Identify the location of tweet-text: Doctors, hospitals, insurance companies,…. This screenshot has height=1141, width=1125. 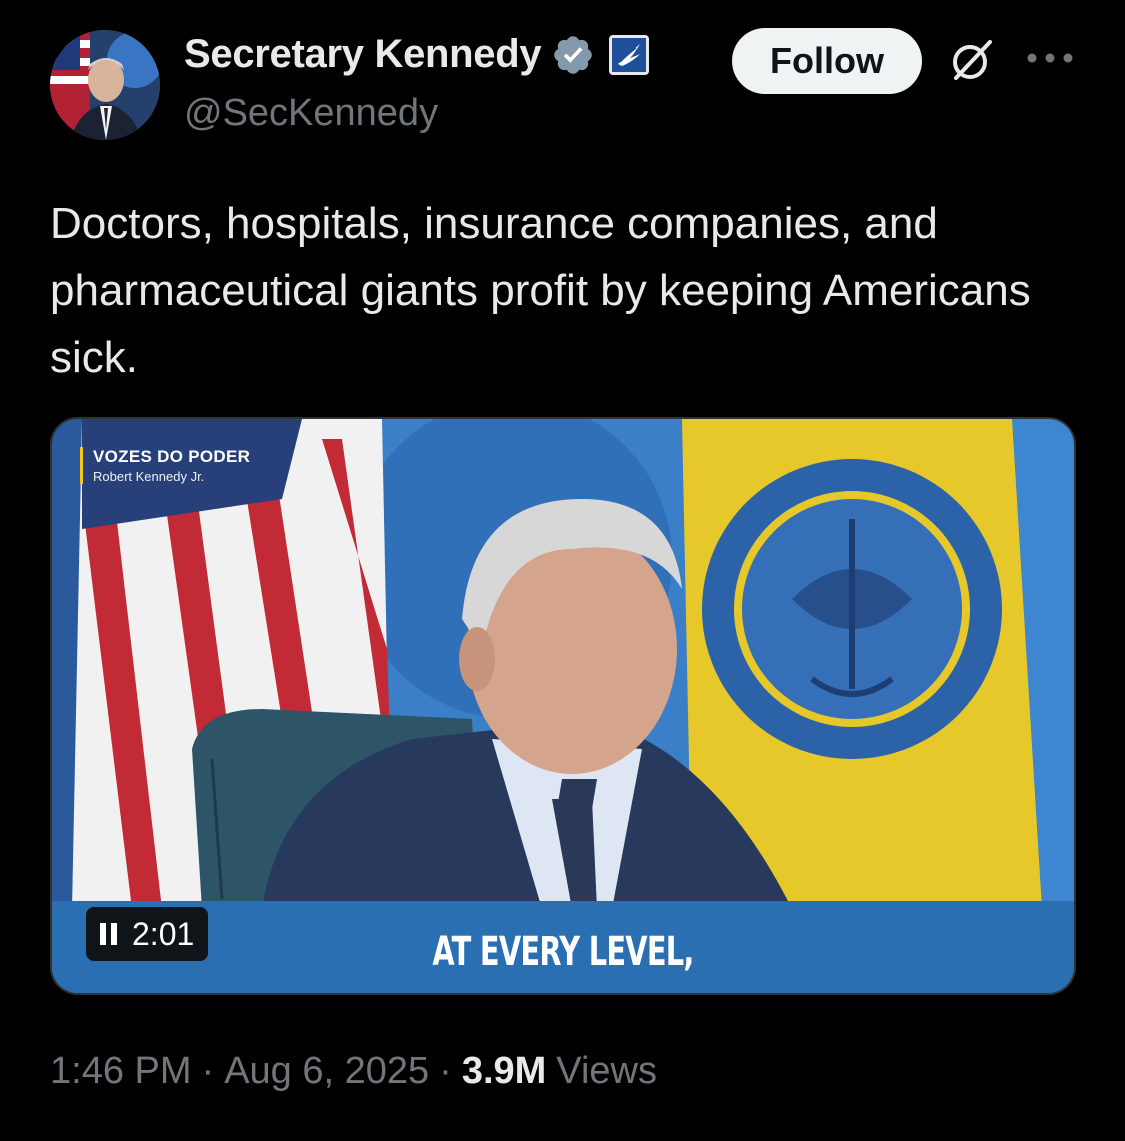
(540, 290).